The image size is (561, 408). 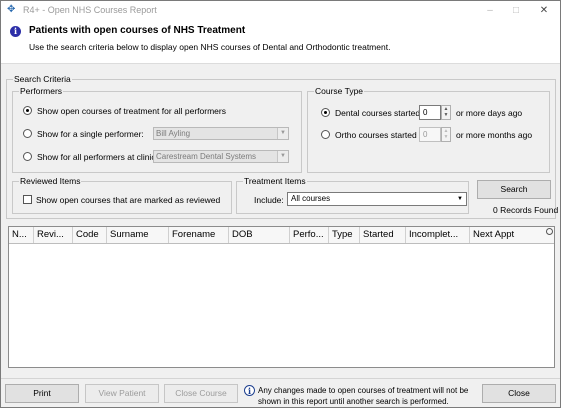 I want to click on col-header-started: Started, so click(x=383, y=235).